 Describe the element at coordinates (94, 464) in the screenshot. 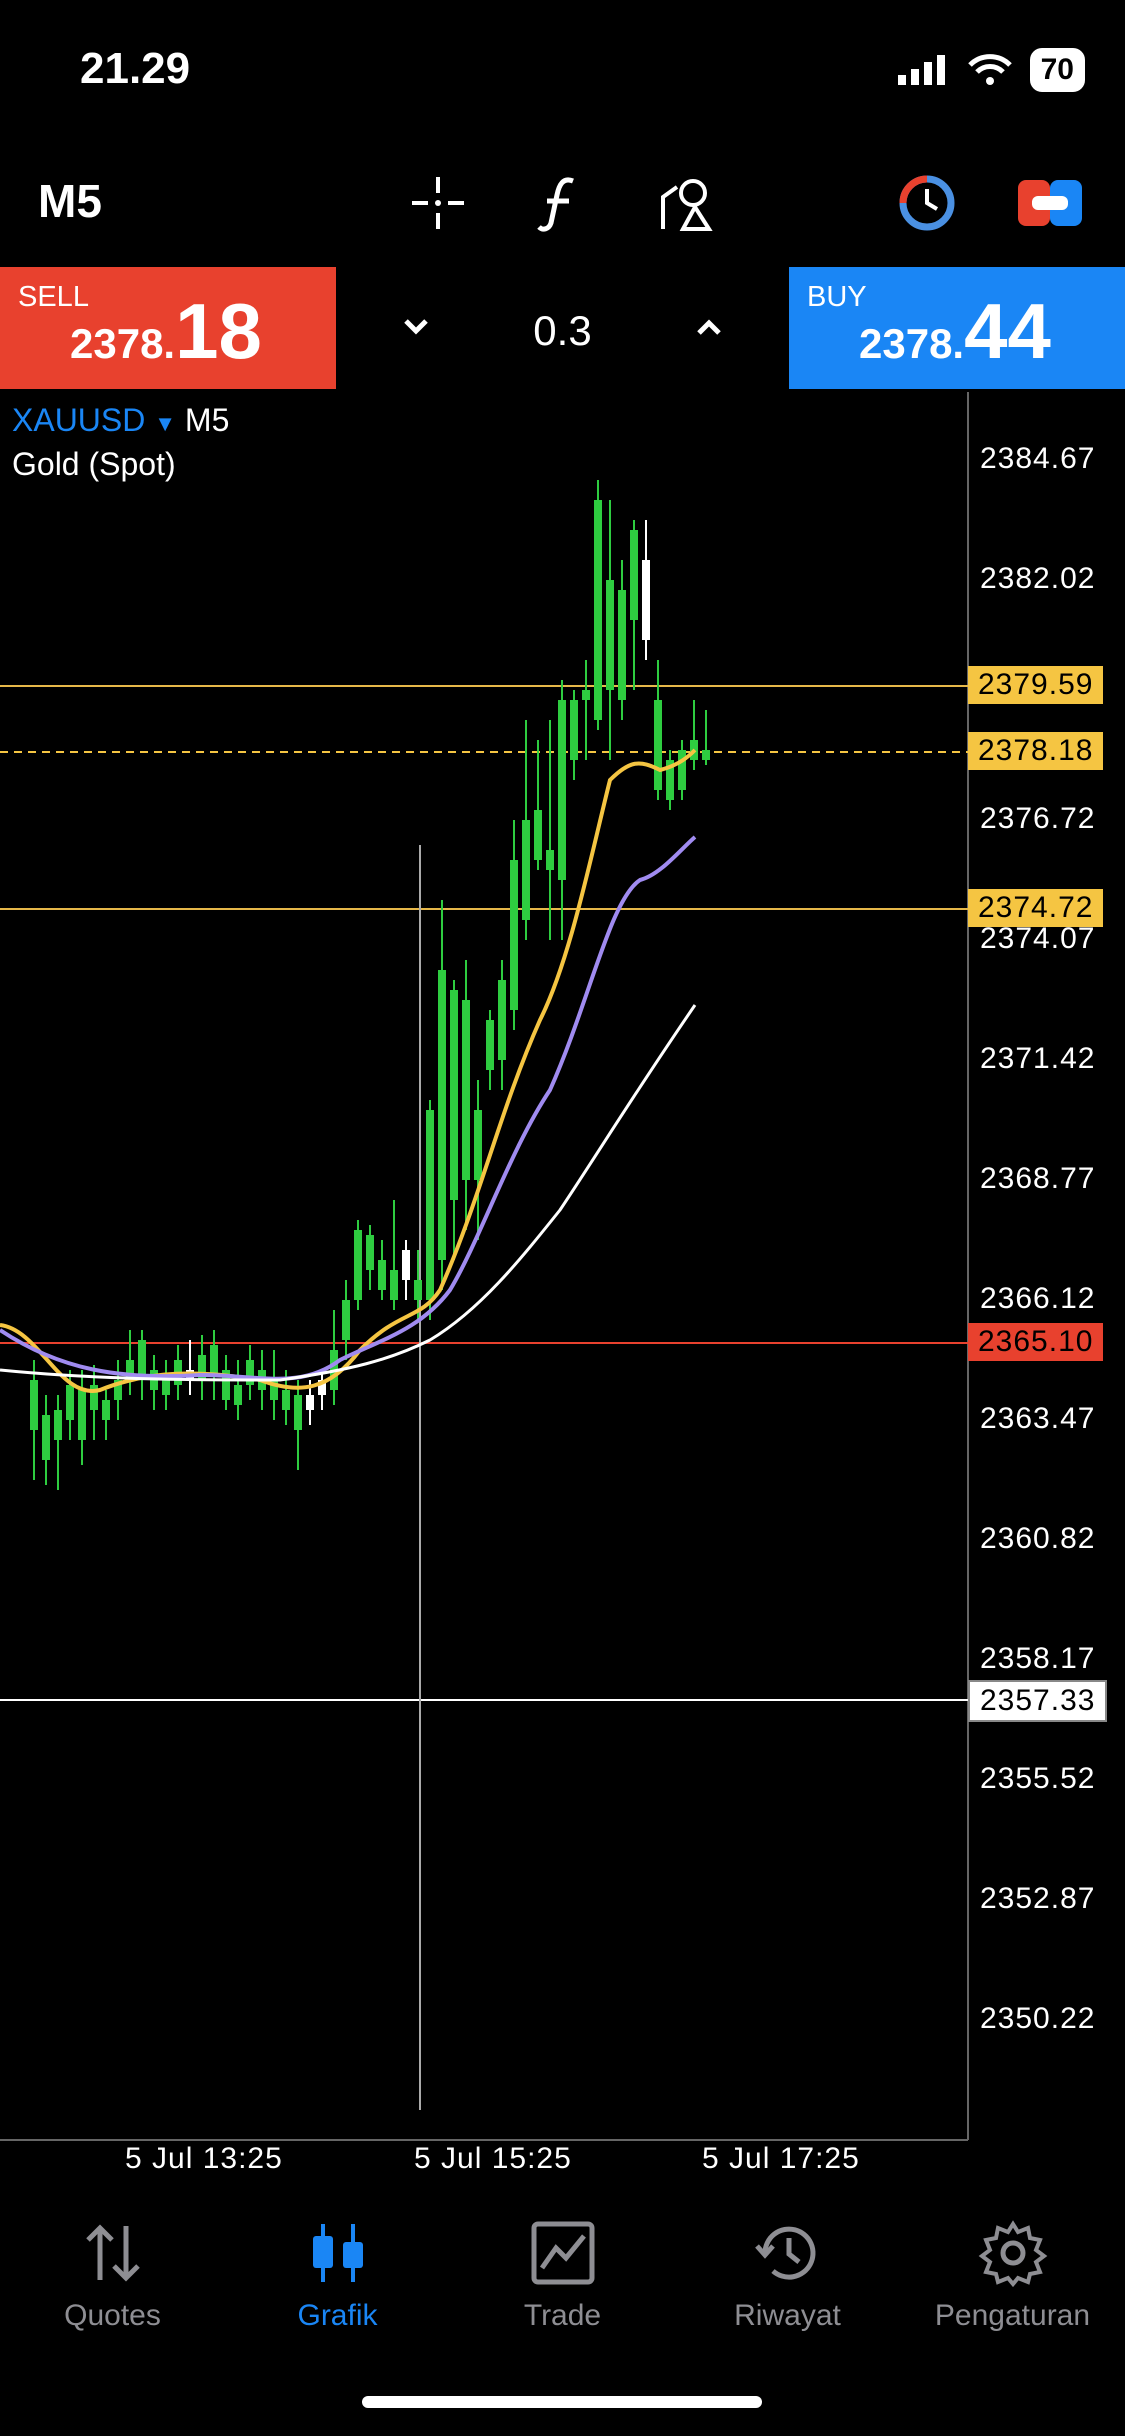

I see `symbol-description: Gold (Spot)` at that location.